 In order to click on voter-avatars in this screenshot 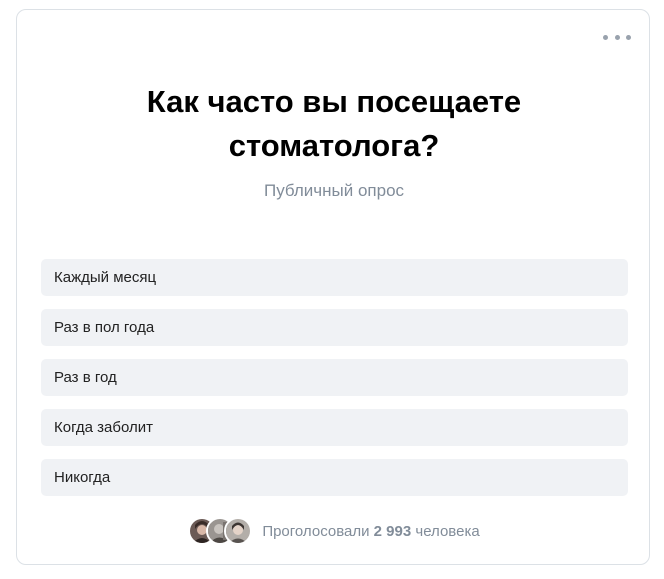, I will do `click(220, 531)`.